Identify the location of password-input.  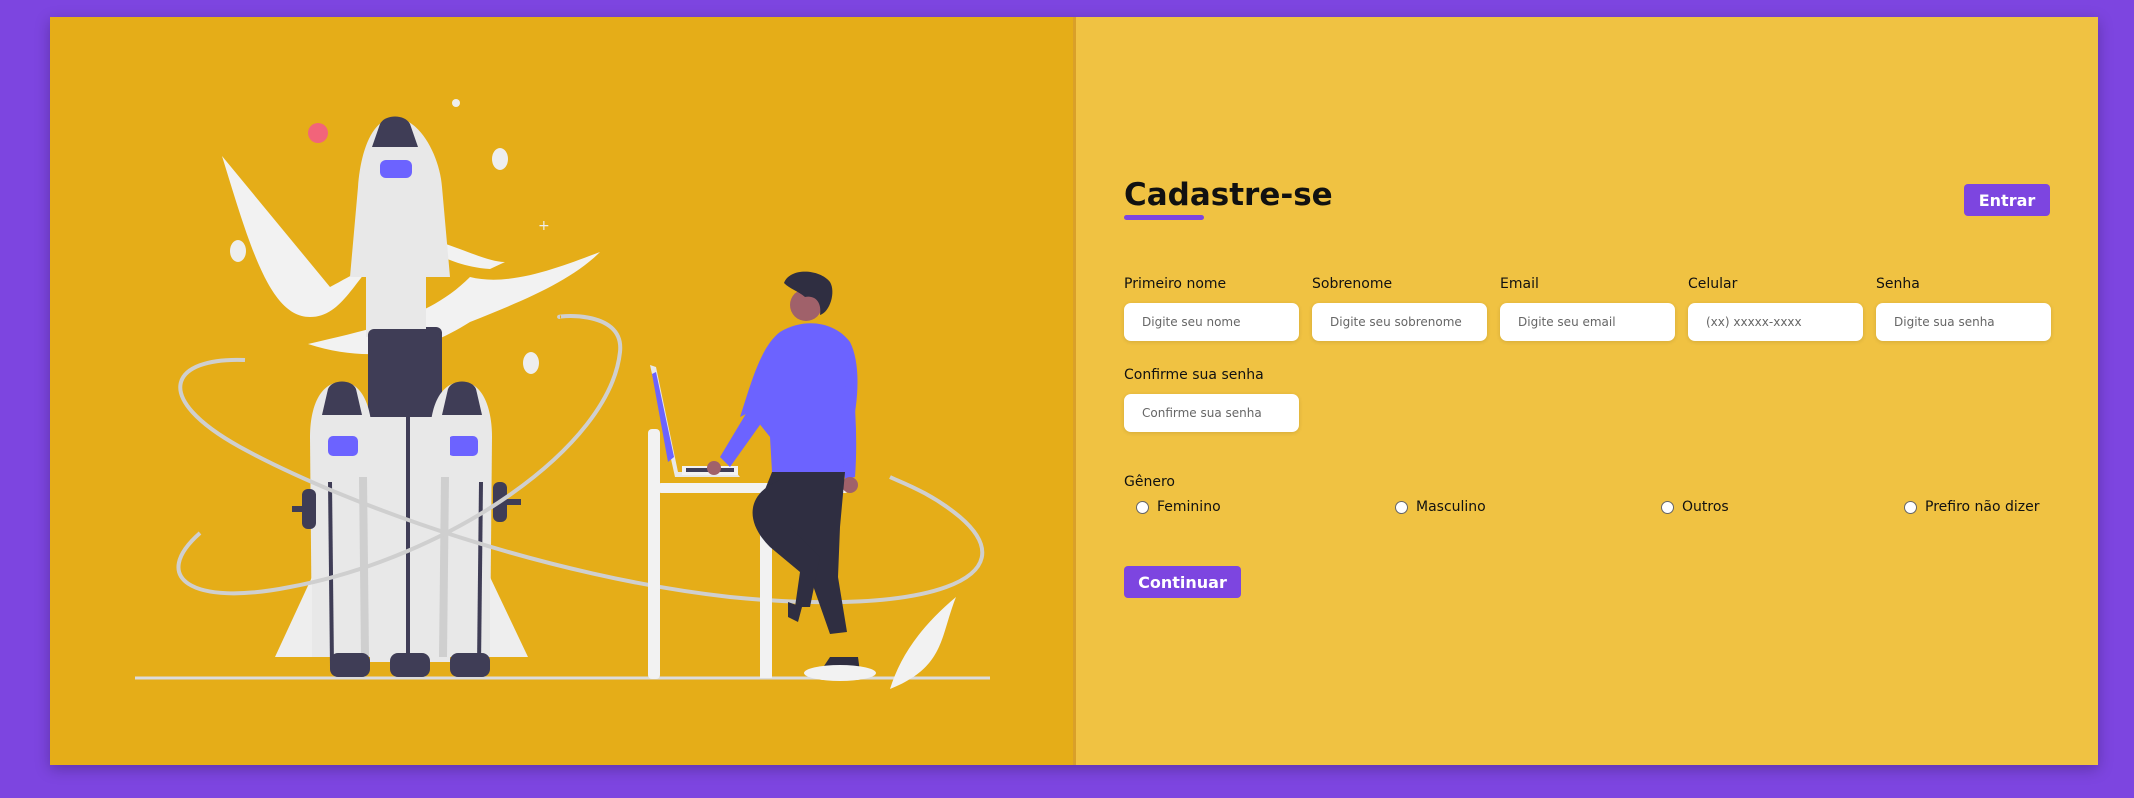
(1963, 322).